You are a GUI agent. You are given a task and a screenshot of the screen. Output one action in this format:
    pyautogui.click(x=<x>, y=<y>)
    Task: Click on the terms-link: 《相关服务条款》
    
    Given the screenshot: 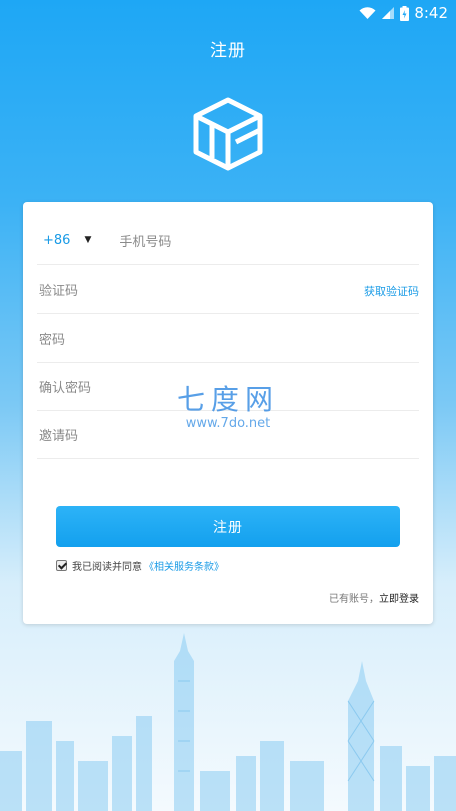 What is the action you would take?
    pyautogui.click(x=184, y=565)
    